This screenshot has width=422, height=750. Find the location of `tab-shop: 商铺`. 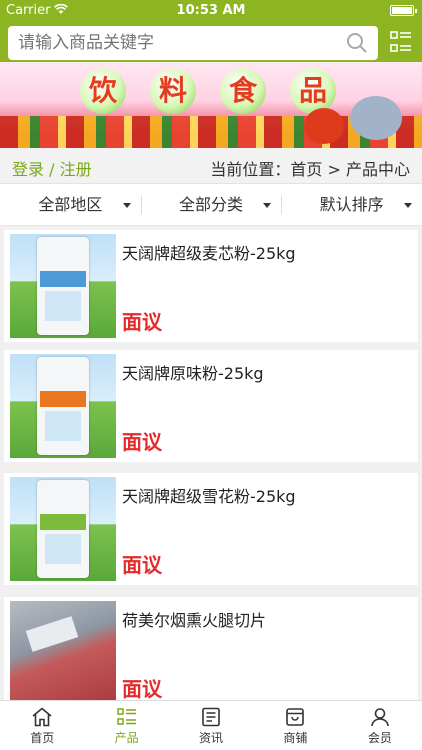

tab-shop: 商铺 is located at coordinates (295, 725).